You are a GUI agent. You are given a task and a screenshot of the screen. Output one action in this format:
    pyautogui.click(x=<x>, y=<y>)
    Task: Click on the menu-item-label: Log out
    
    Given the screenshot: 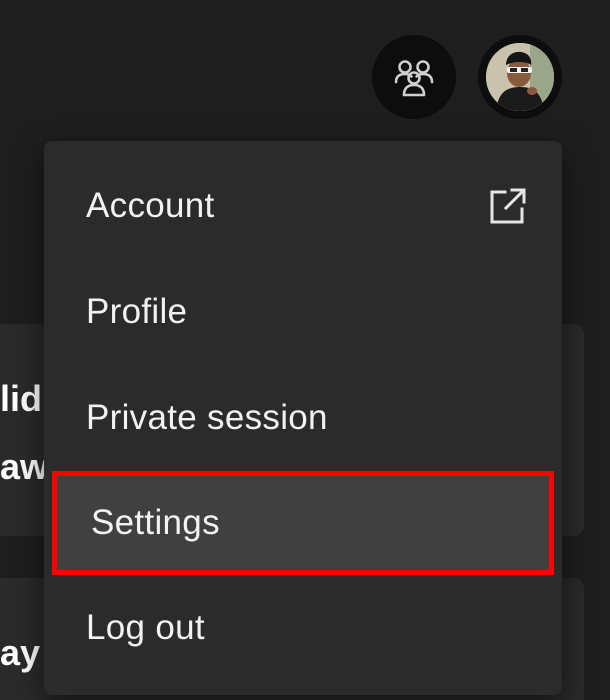 What is the action you would take?
    pyautogui.click(x=145, y=627)
    